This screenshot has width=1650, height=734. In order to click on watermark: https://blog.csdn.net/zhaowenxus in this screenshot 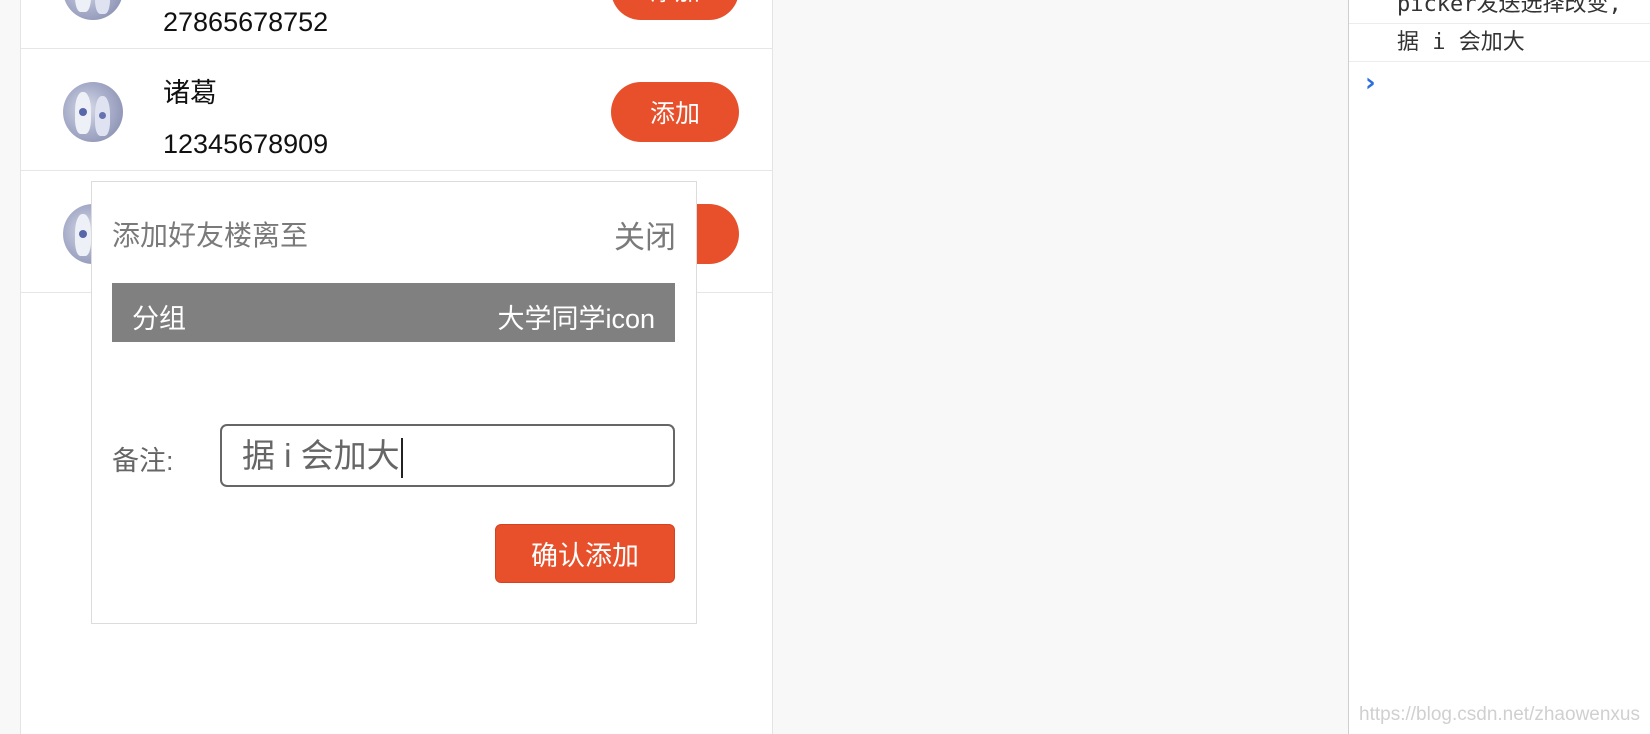, I will do `click(1499, 714)`.